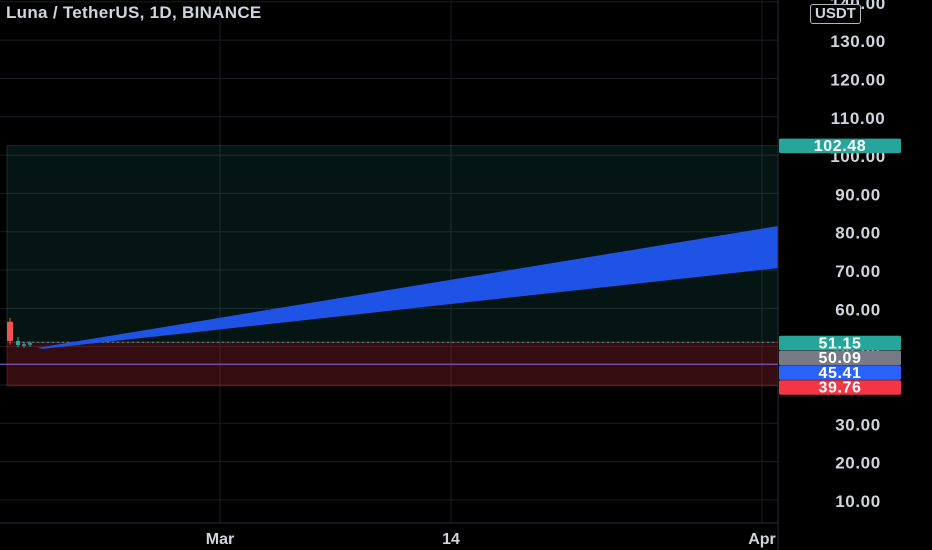  I want to click on y-tick-label-7: 80.00, so click(858, 233).